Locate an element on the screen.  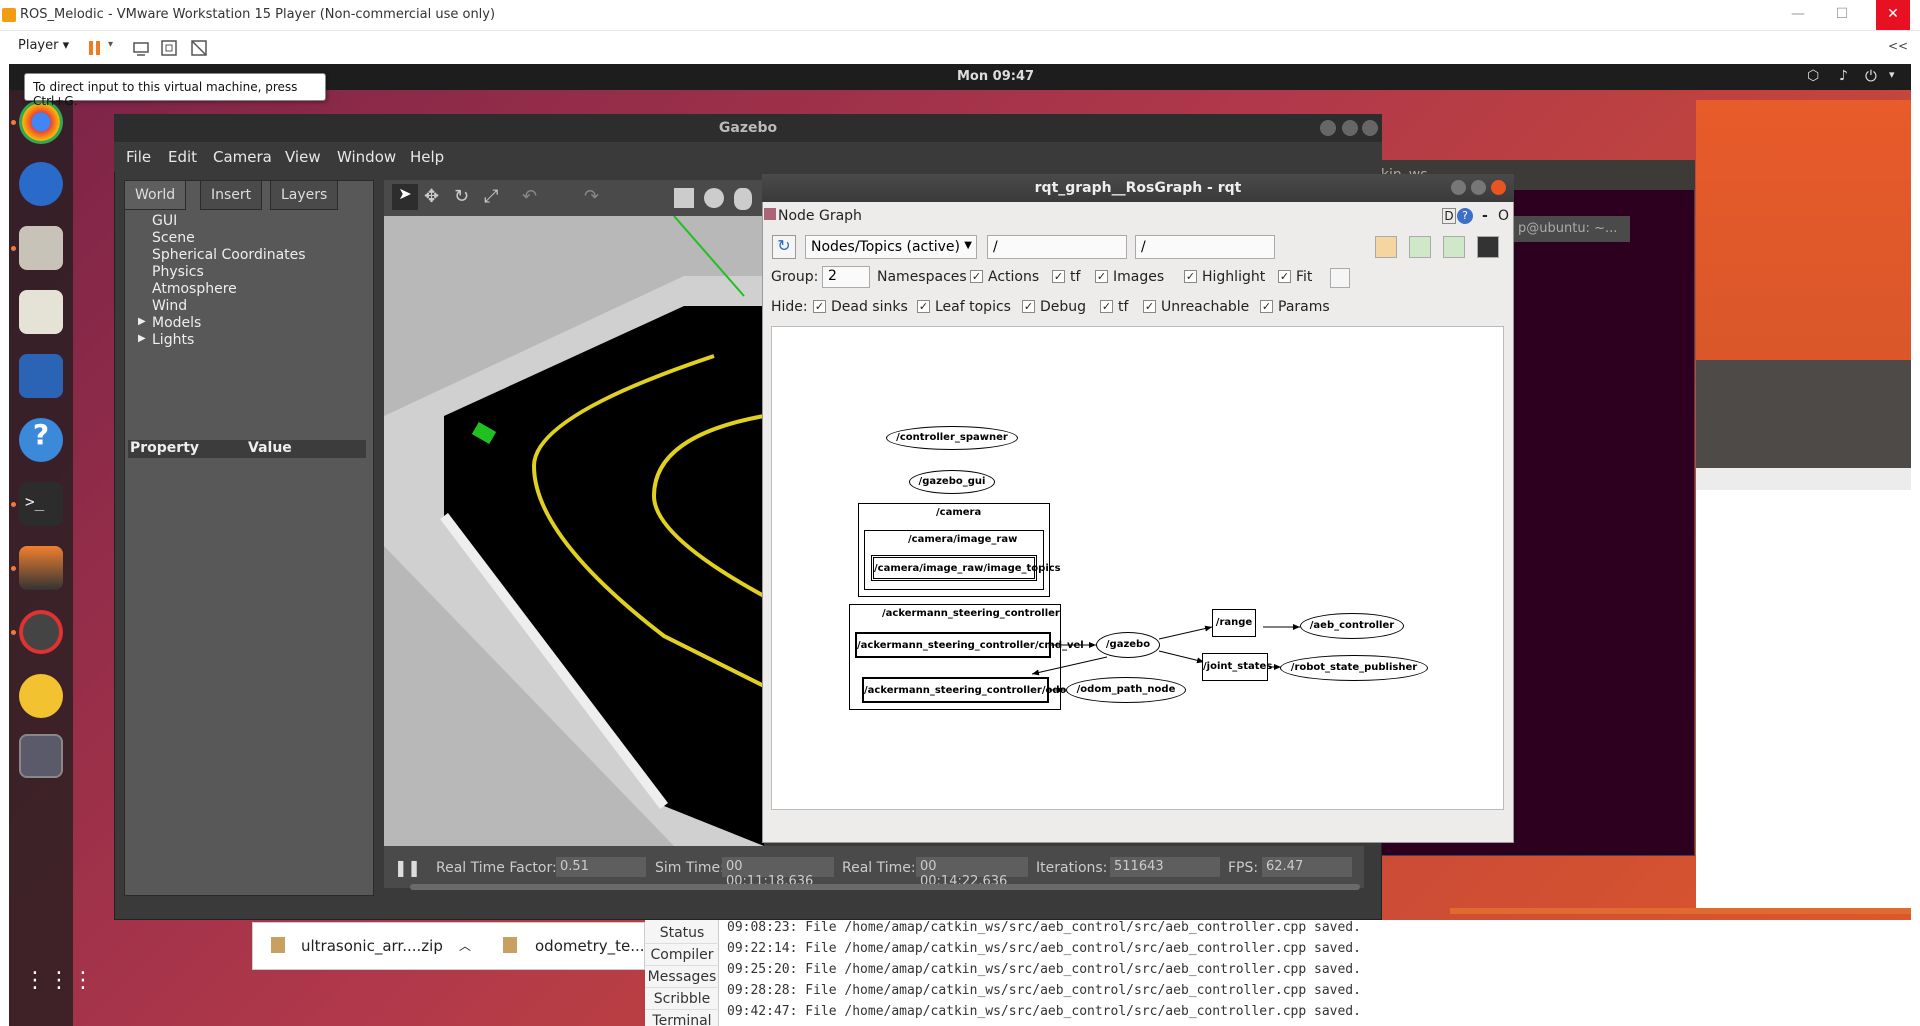
tree-item-scene: Scene is located at coordinates (173, 238).